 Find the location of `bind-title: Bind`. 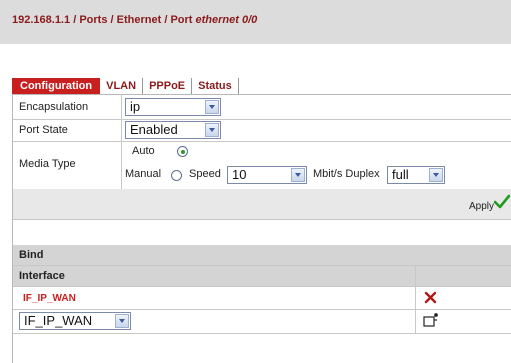

bind-title: Bind is located at coordinates (31, 255).